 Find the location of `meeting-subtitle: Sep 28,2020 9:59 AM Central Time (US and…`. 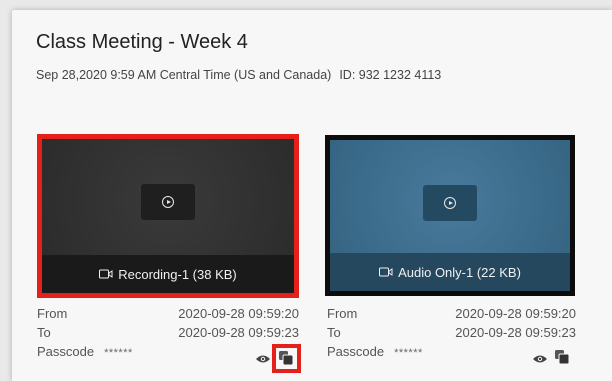

meeting-subtitle: Sep 28,2020 9:59 AM Central Time (US and… is located at coordinates (238, 75).